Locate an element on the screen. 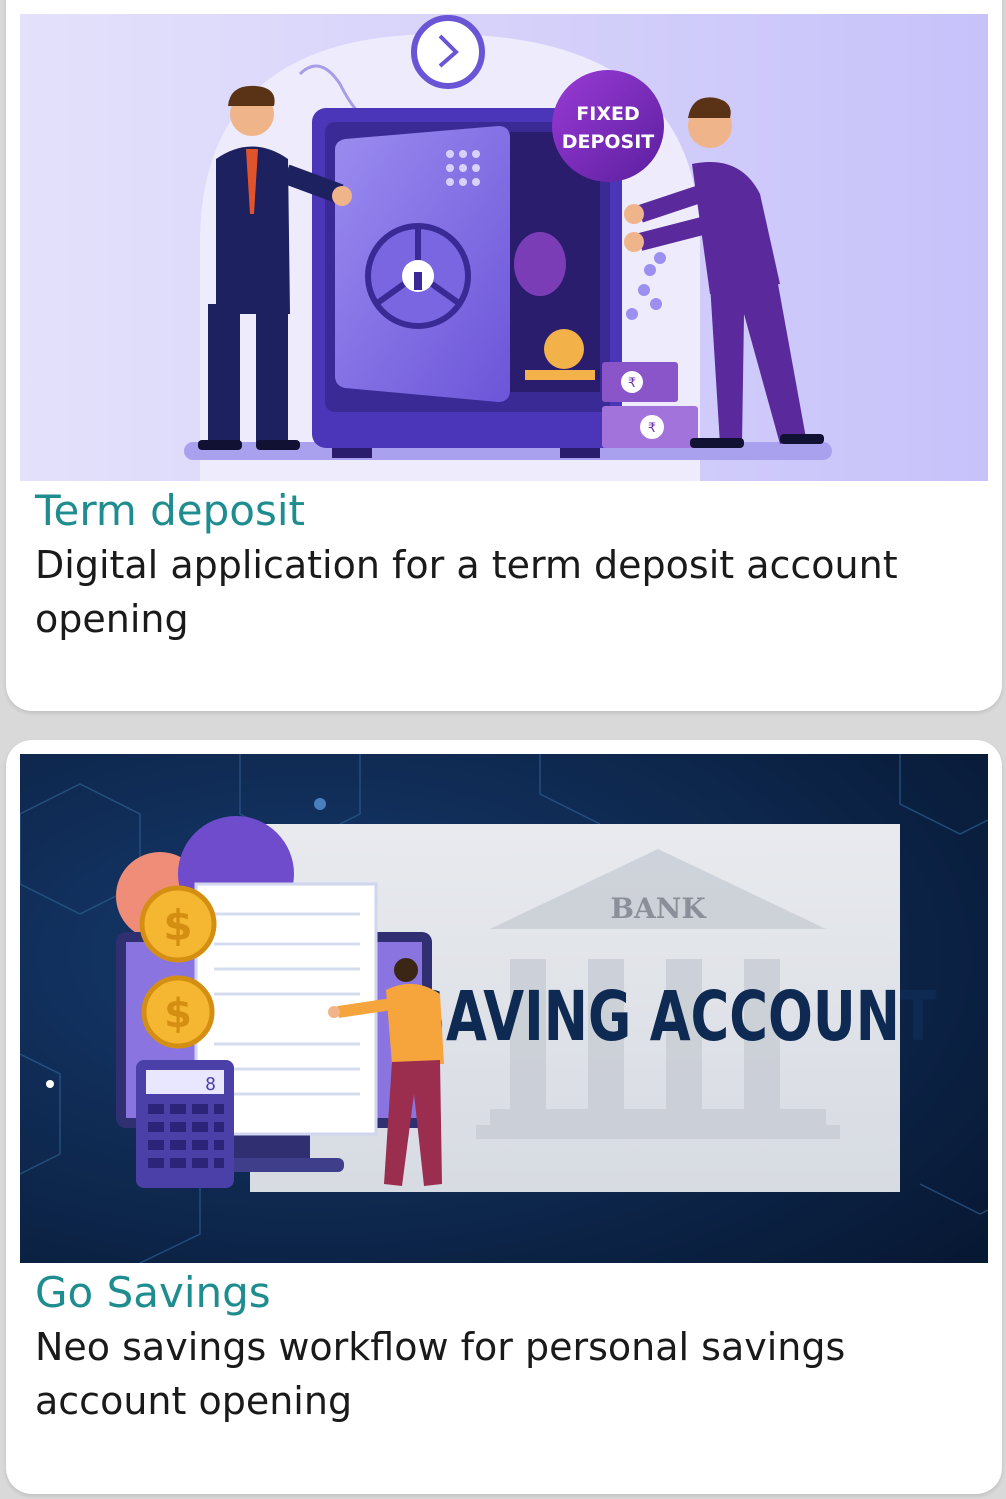  bank-label: BANK is located at coordinates (658, 908).